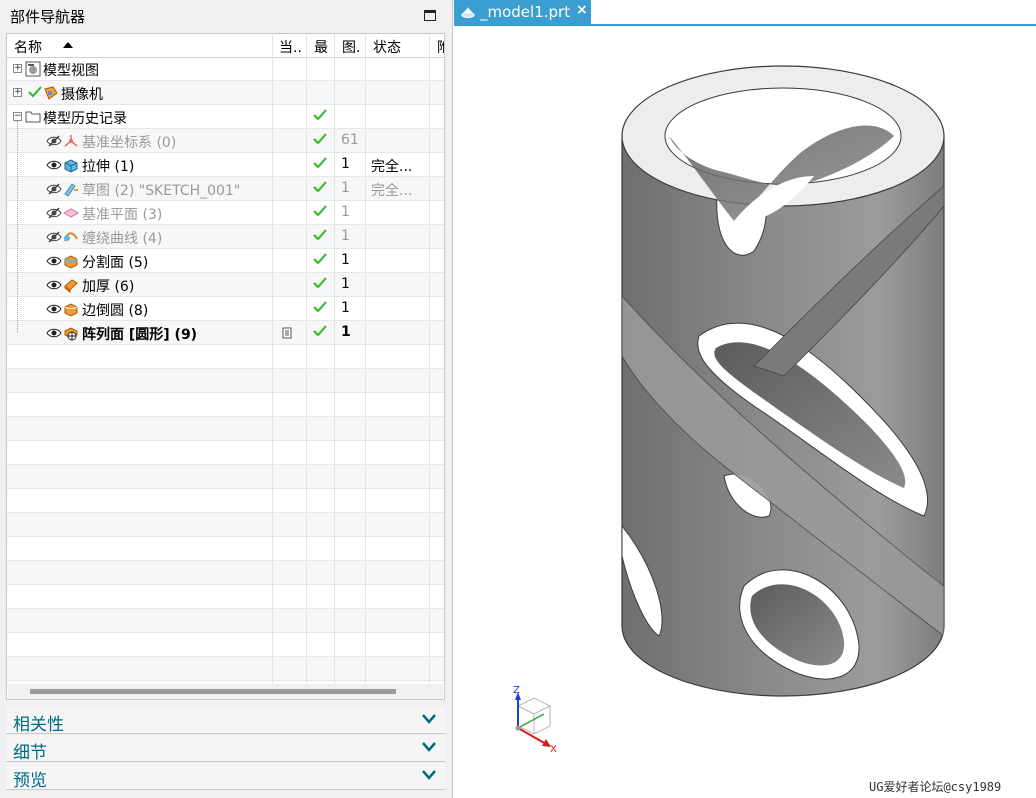 This screenshot has width=1036, height=798. What do you see at coordinates (225, 237) in the screenshot?
I see `tree-row: 缠绕曲线 (4) 1` at bounding box center [225, 237].